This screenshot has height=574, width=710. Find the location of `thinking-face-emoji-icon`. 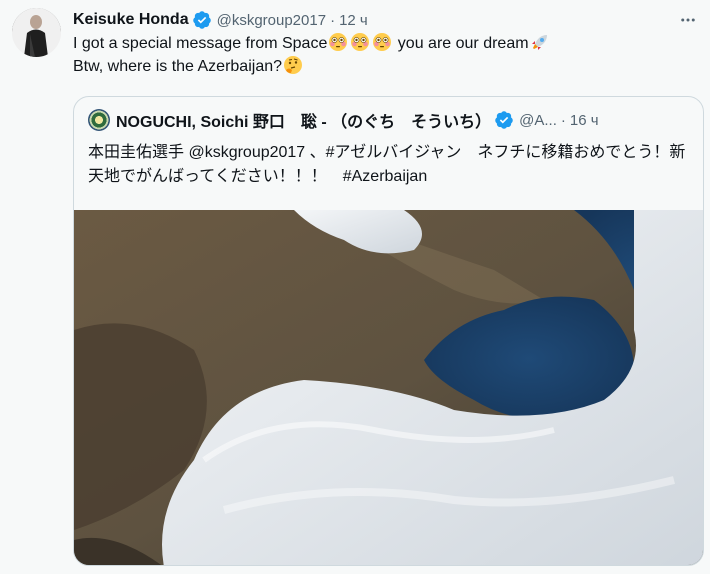

thinking-face-emoji-icon is located at coordinates (293, 65).